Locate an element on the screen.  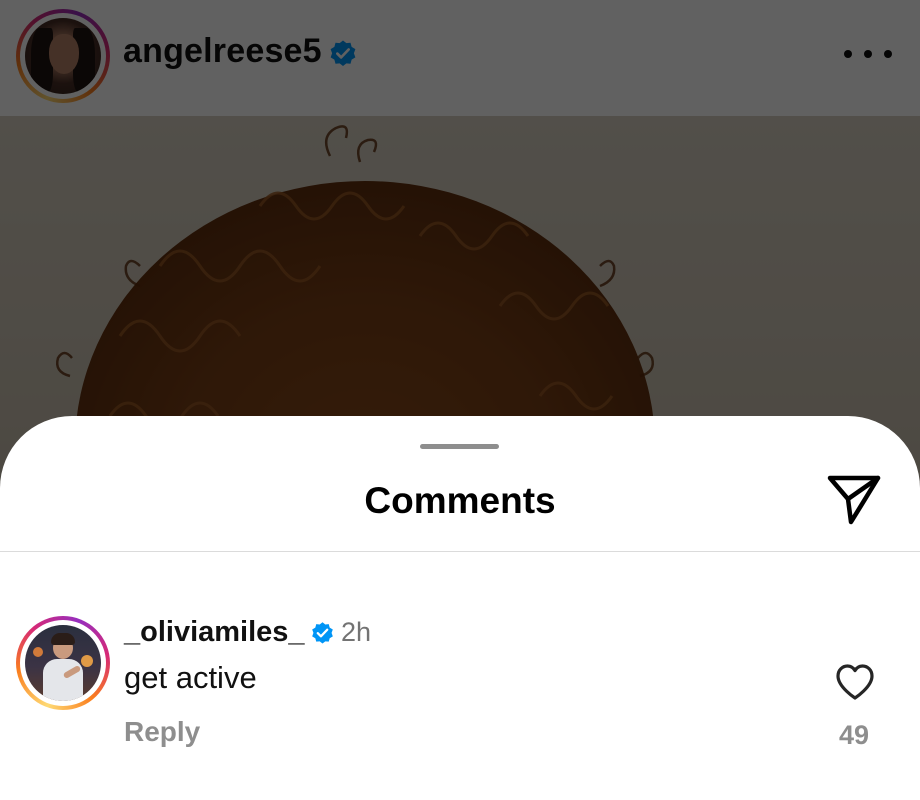
reply-button: Reply is located at coordinates (162, 732).